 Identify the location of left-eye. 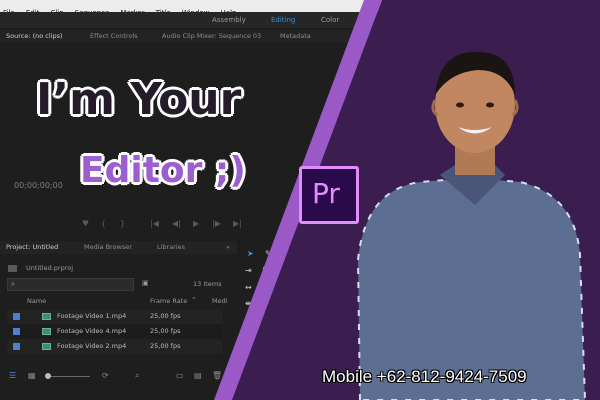
(460, 105).